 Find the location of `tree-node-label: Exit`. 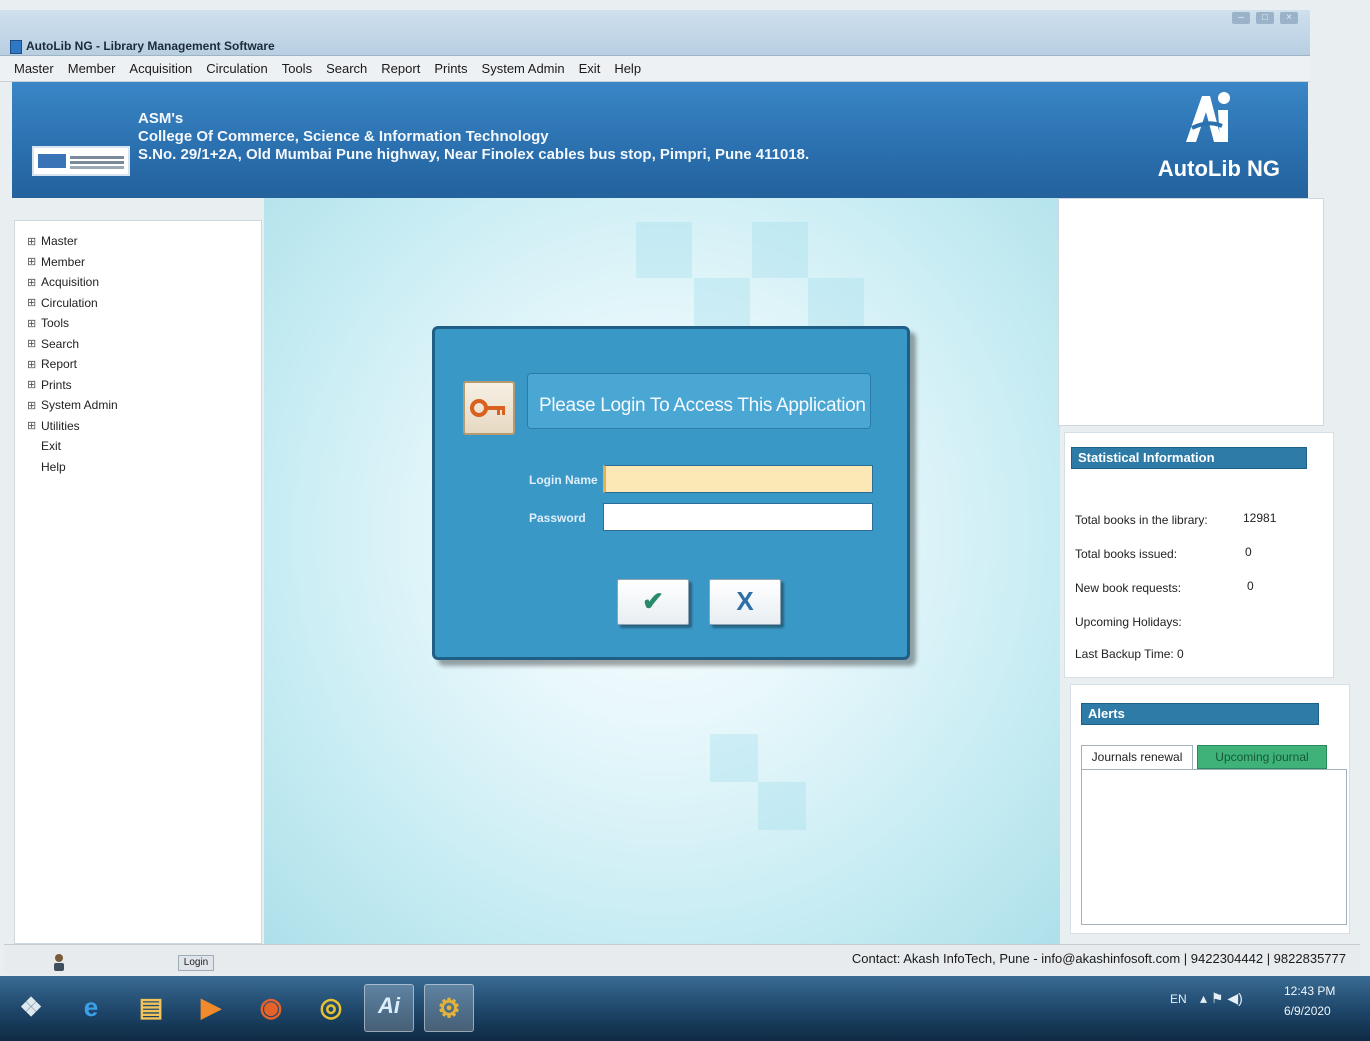

tree-node-label: Exit is located at coordinates (51, 446).